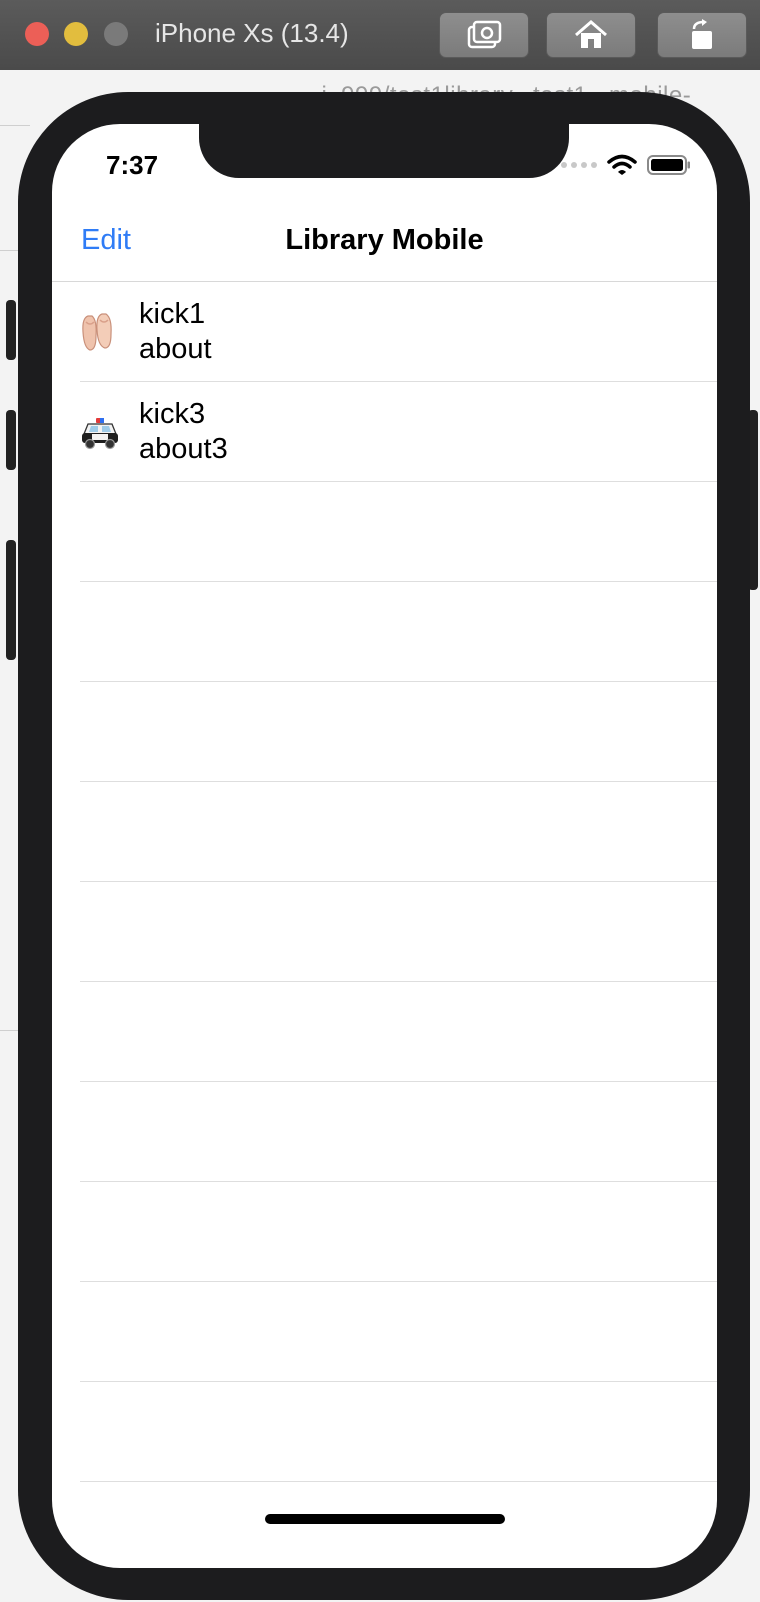  I want to click on home-icon, so click(591, 34).